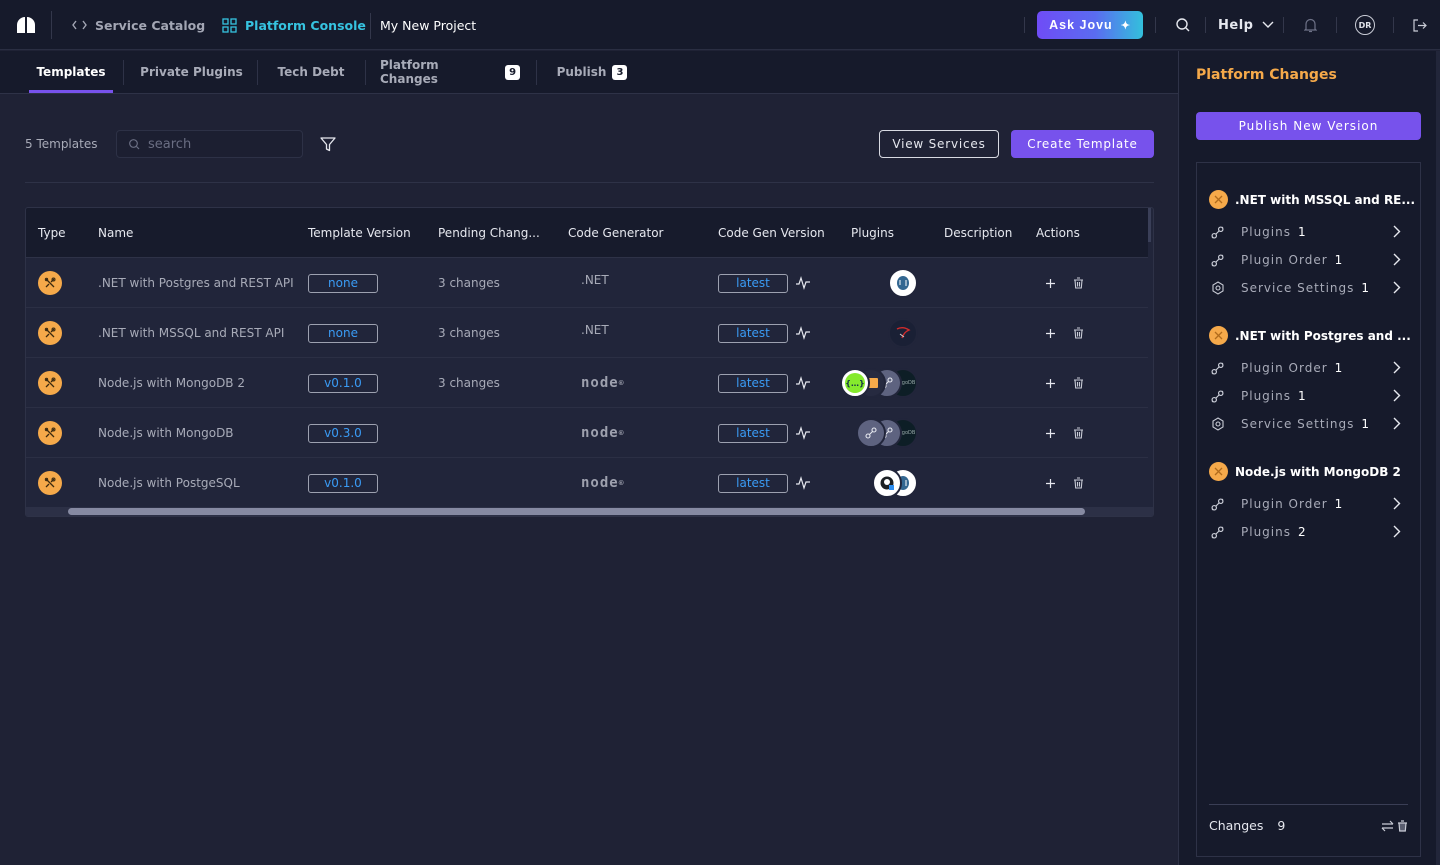 This screenshot has height=865, width=1440. What do you see at coordinates (576, 511) in the screenshot?
I see `scrollbar-thumb` at bounding box center [576, 511].